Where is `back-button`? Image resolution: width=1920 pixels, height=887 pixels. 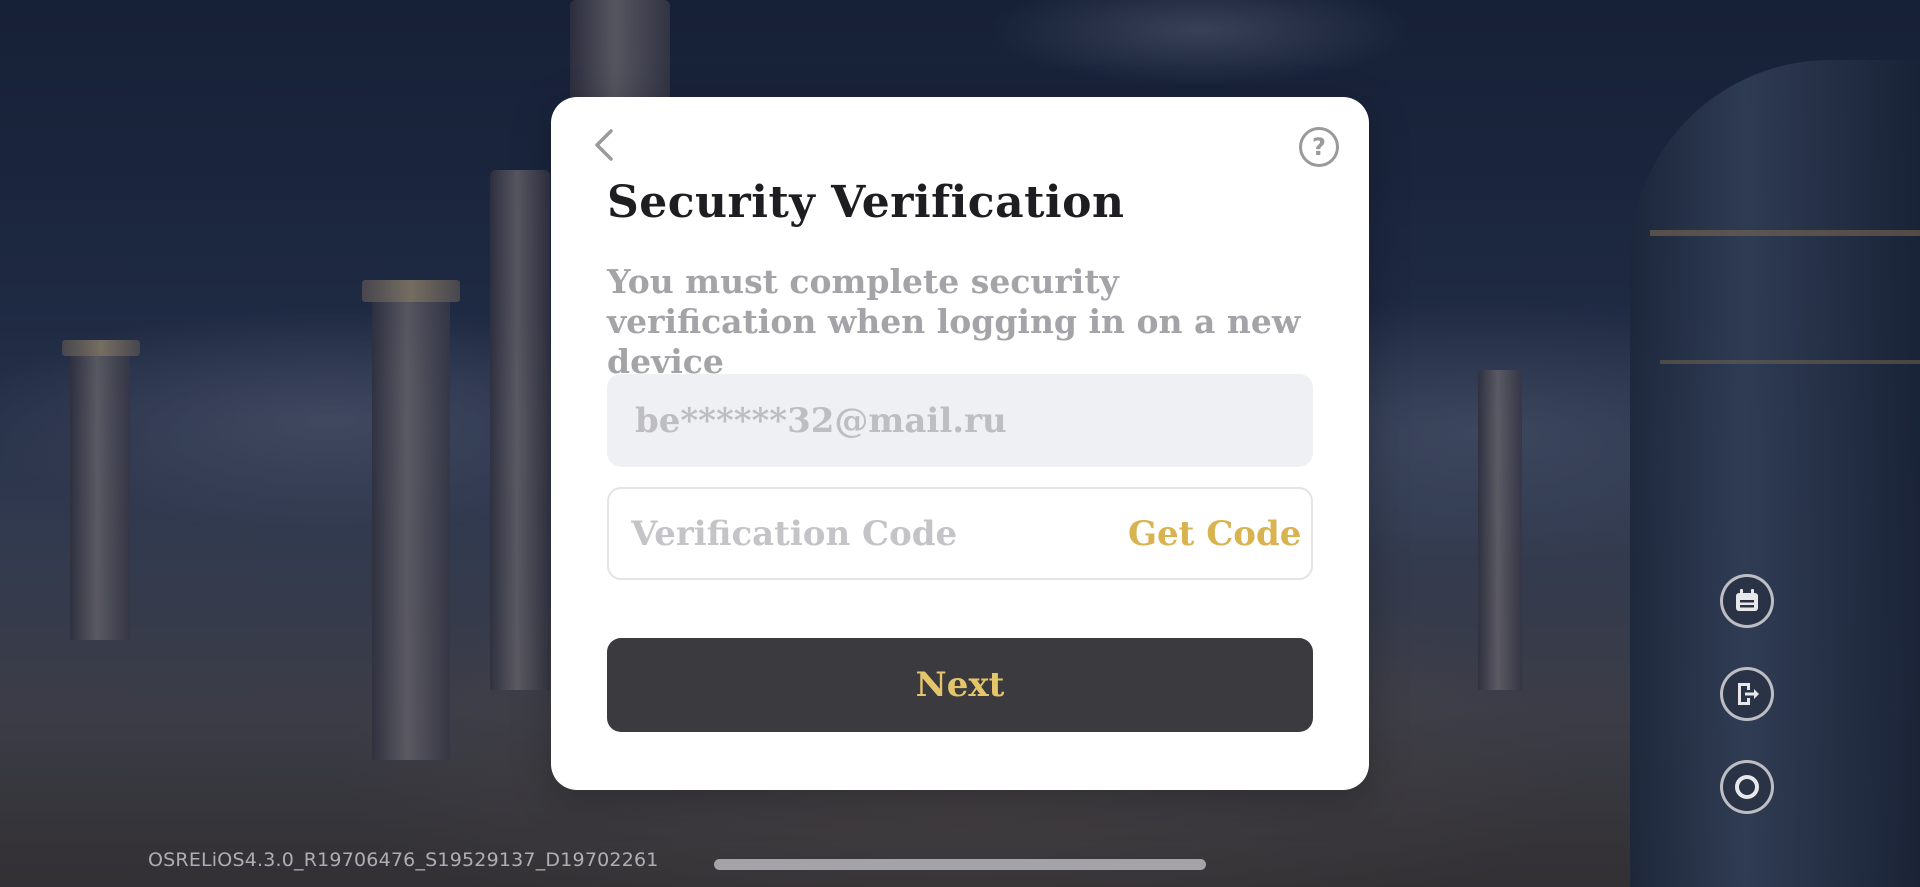
back-button is located at coordinates (605, 145).